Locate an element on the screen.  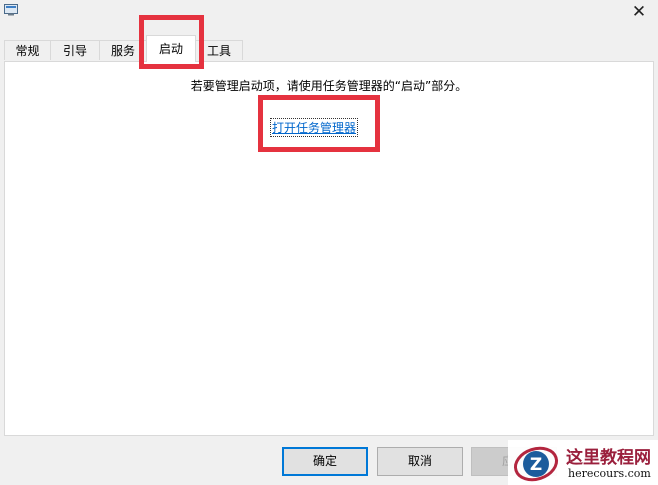
svg-text: Z is located at coordinates (536, 465).